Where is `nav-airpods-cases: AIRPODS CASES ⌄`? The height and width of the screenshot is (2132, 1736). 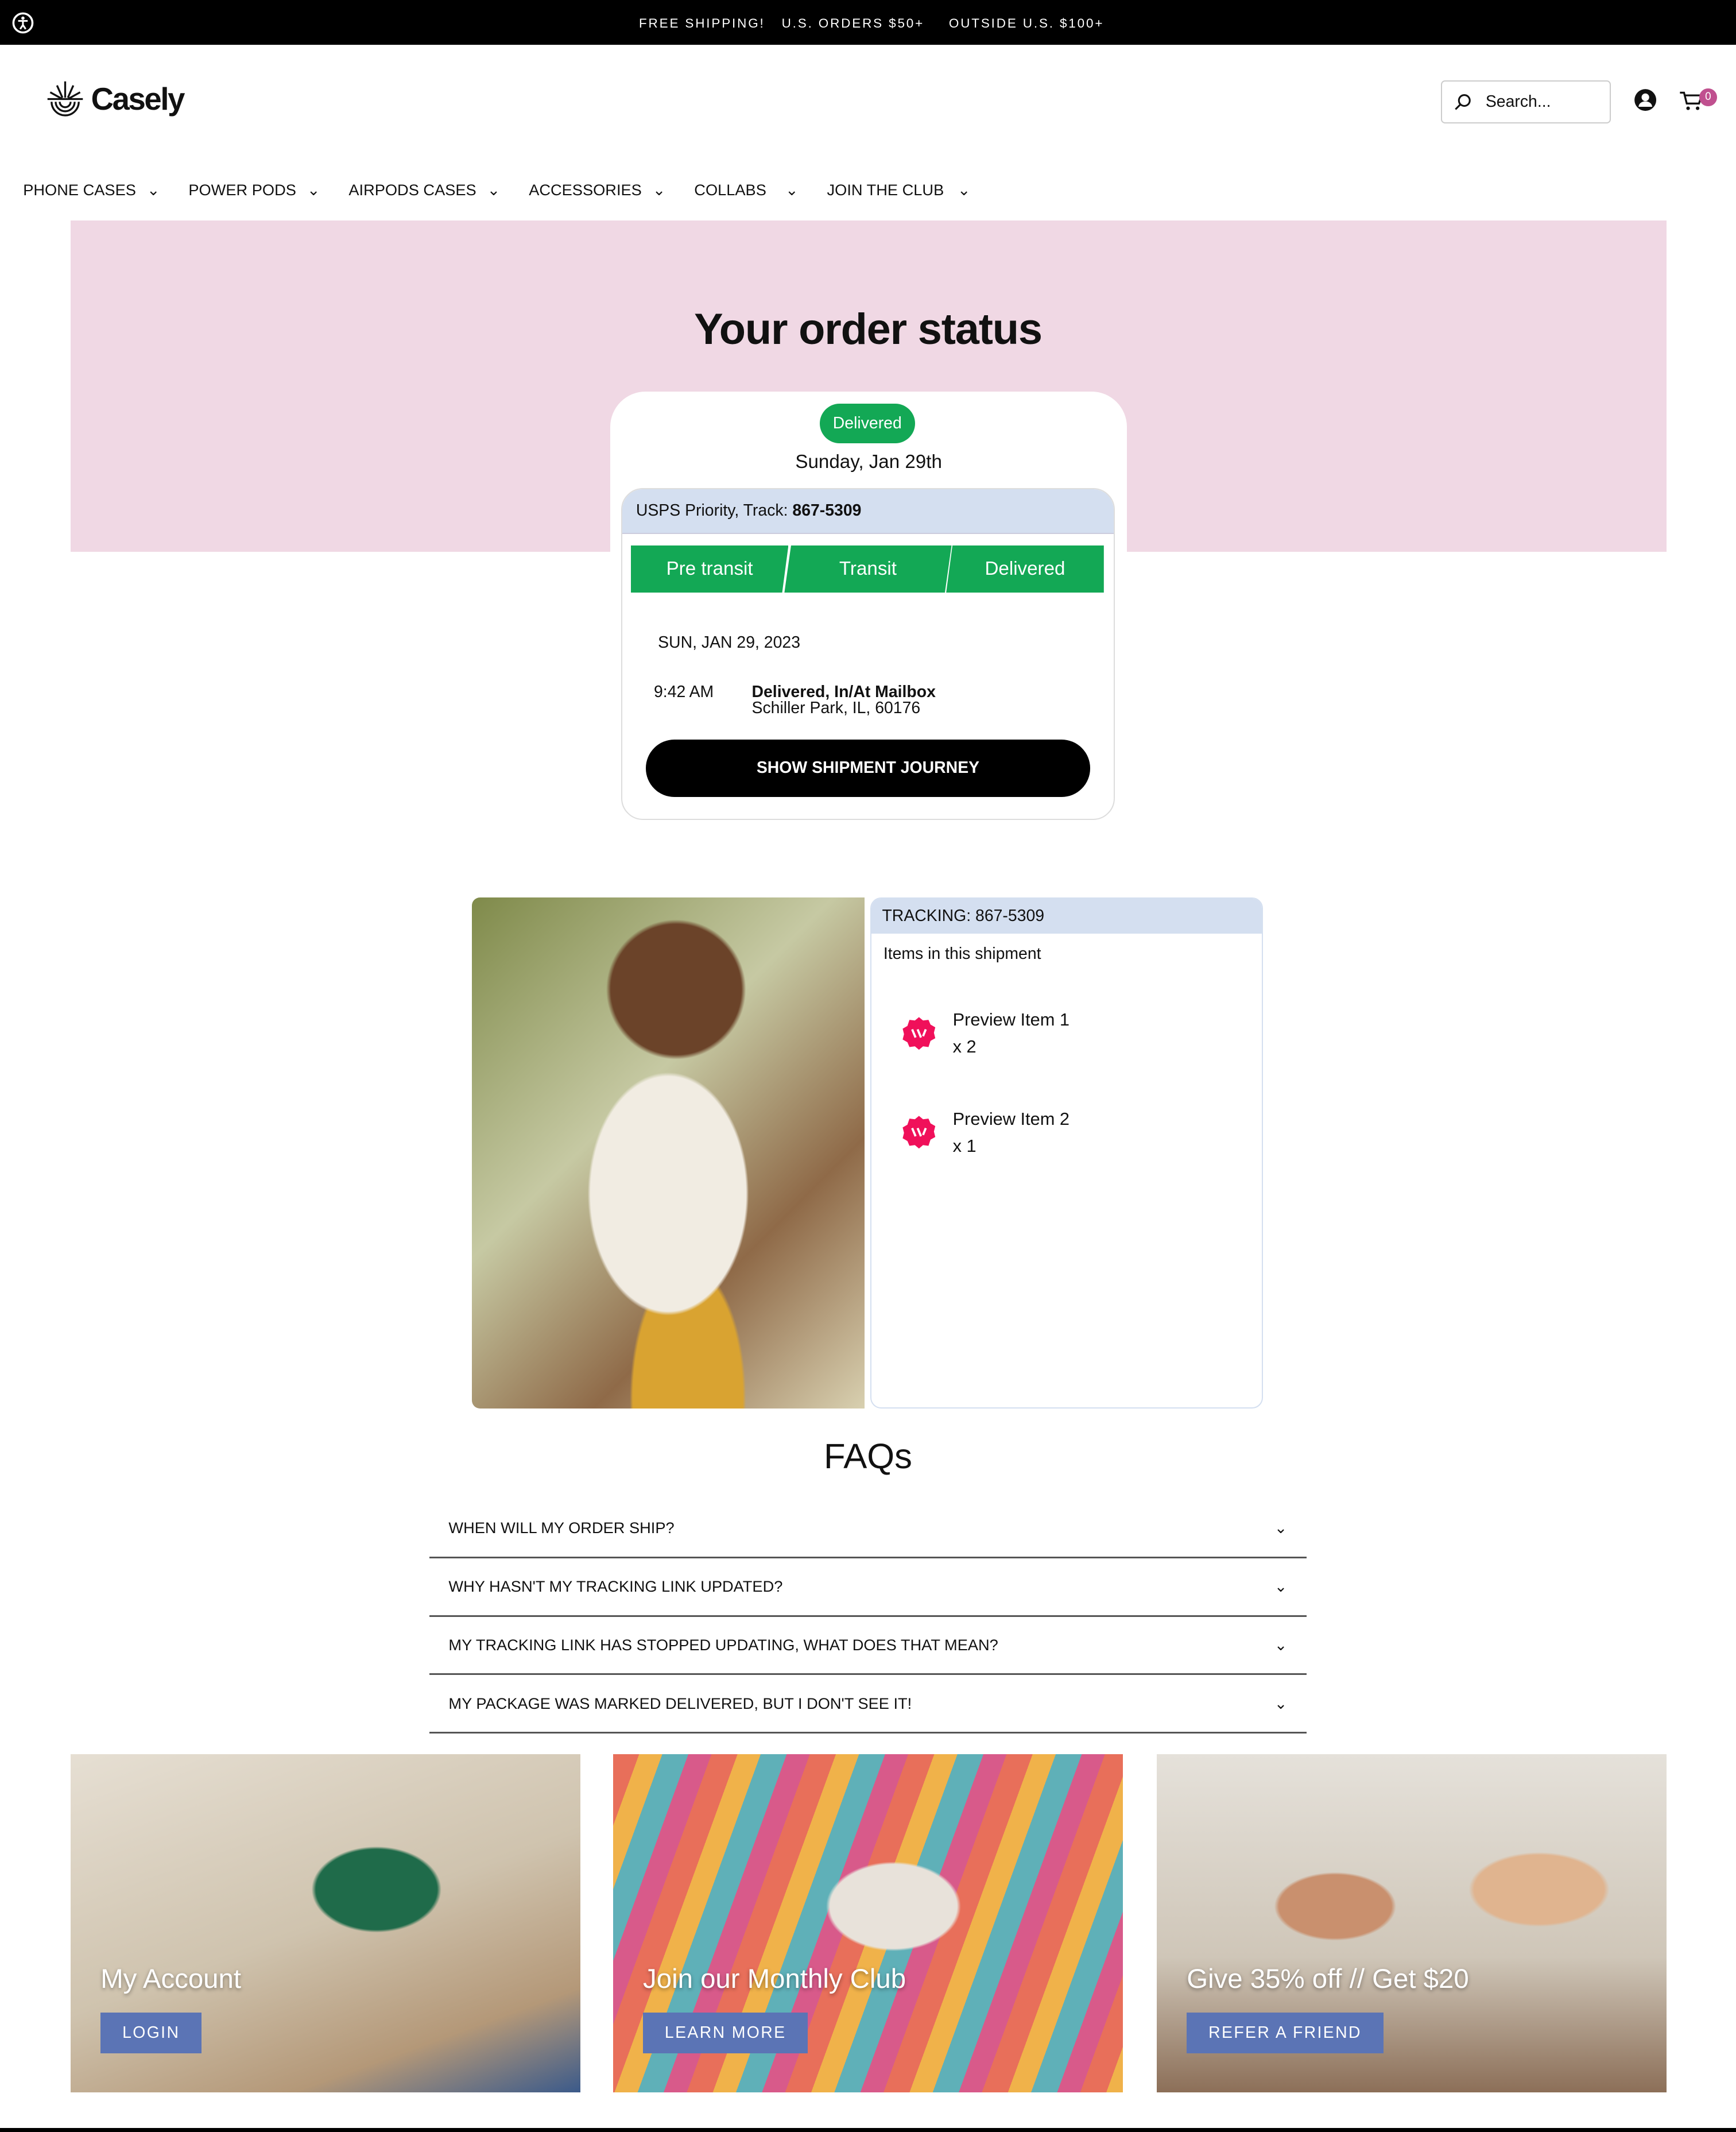 nav-airpods-cases: AIRPODS CASES ⌄ is located at coordinates (424, 190).